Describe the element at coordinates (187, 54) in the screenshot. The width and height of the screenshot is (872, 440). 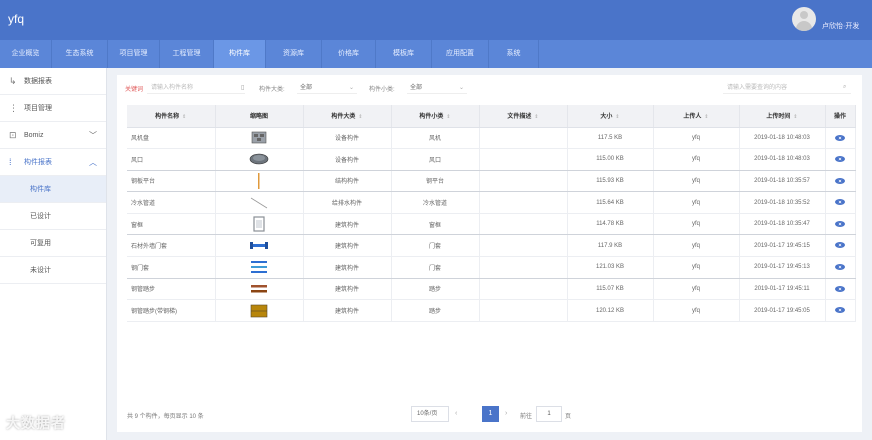
I see `nav-item-3: 工程管理` at that location.